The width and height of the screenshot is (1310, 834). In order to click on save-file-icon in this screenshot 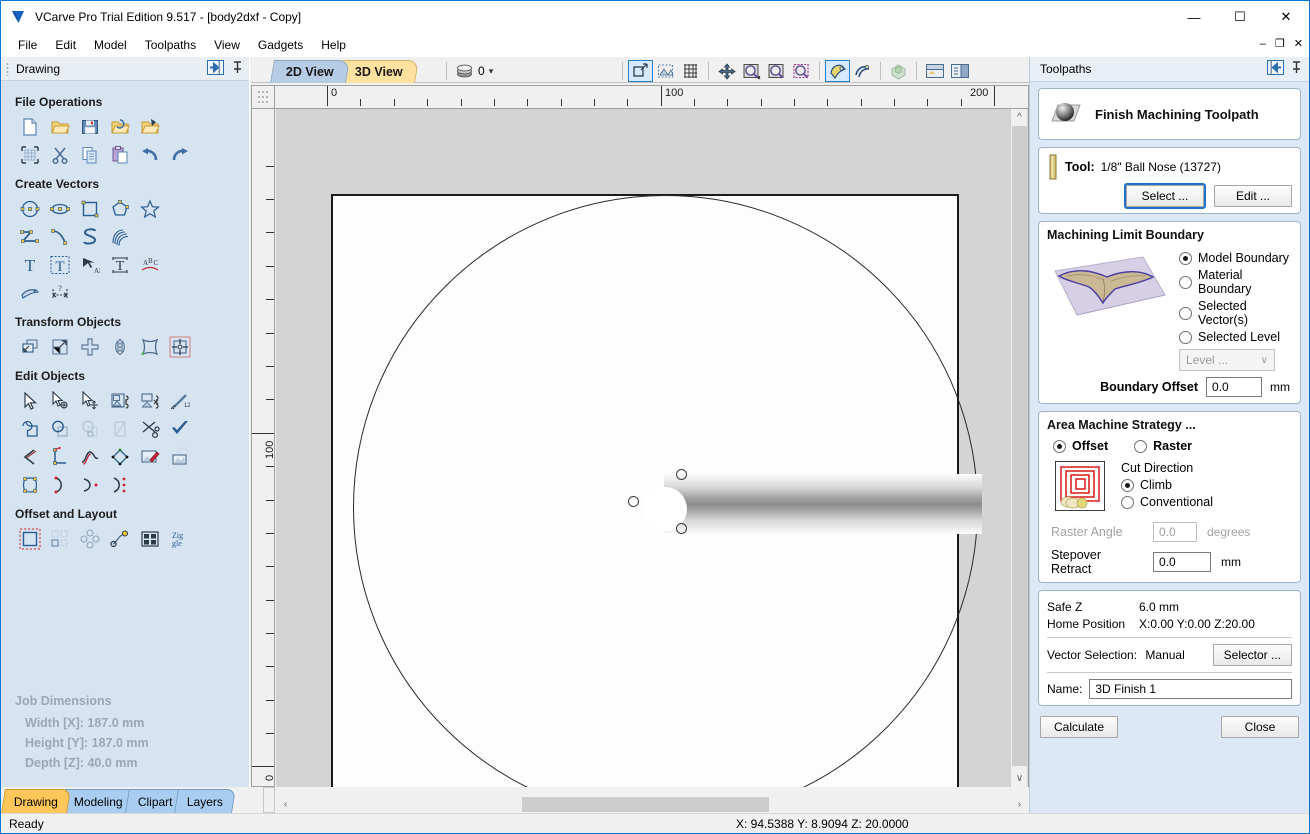, I will do `click(90, 127)`.